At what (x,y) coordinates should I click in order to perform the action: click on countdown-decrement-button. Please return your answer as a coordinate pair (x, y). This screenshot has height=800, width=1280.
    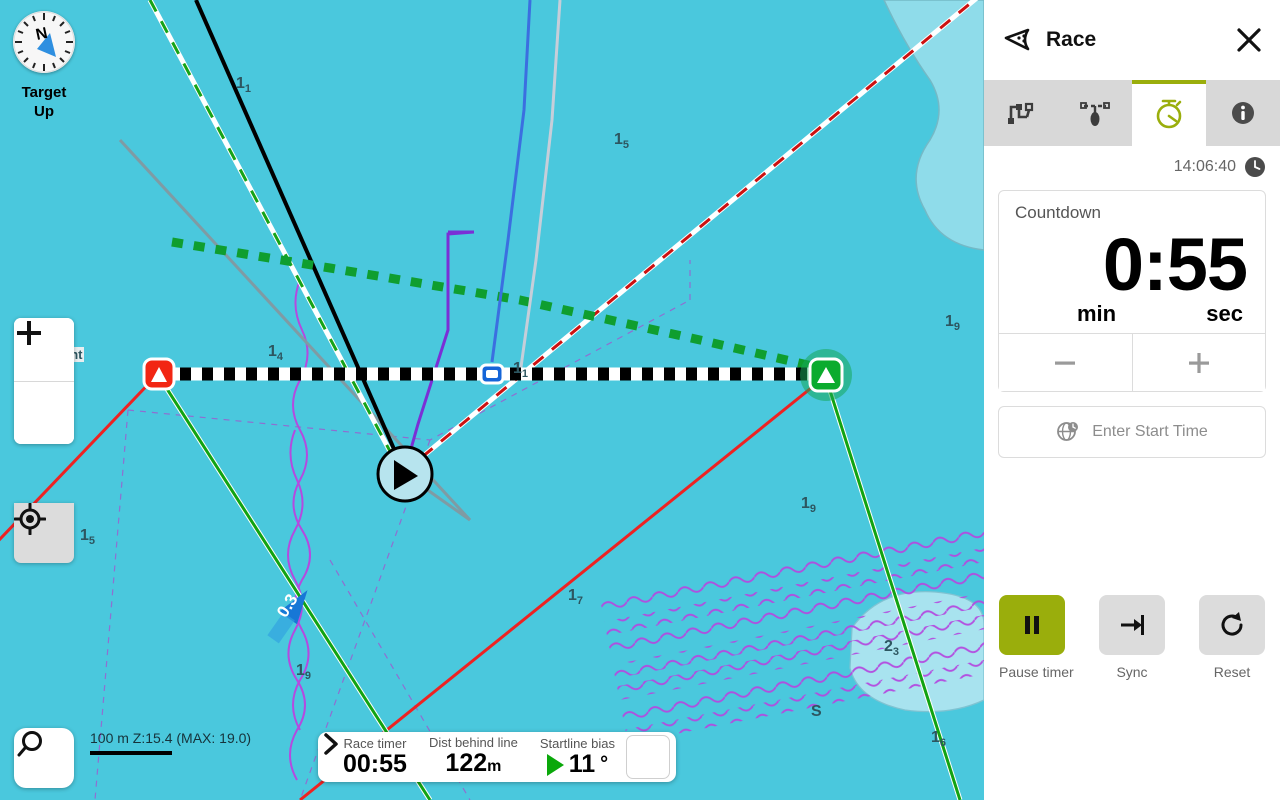
    Looking at the image, I should click on (1066, 362).